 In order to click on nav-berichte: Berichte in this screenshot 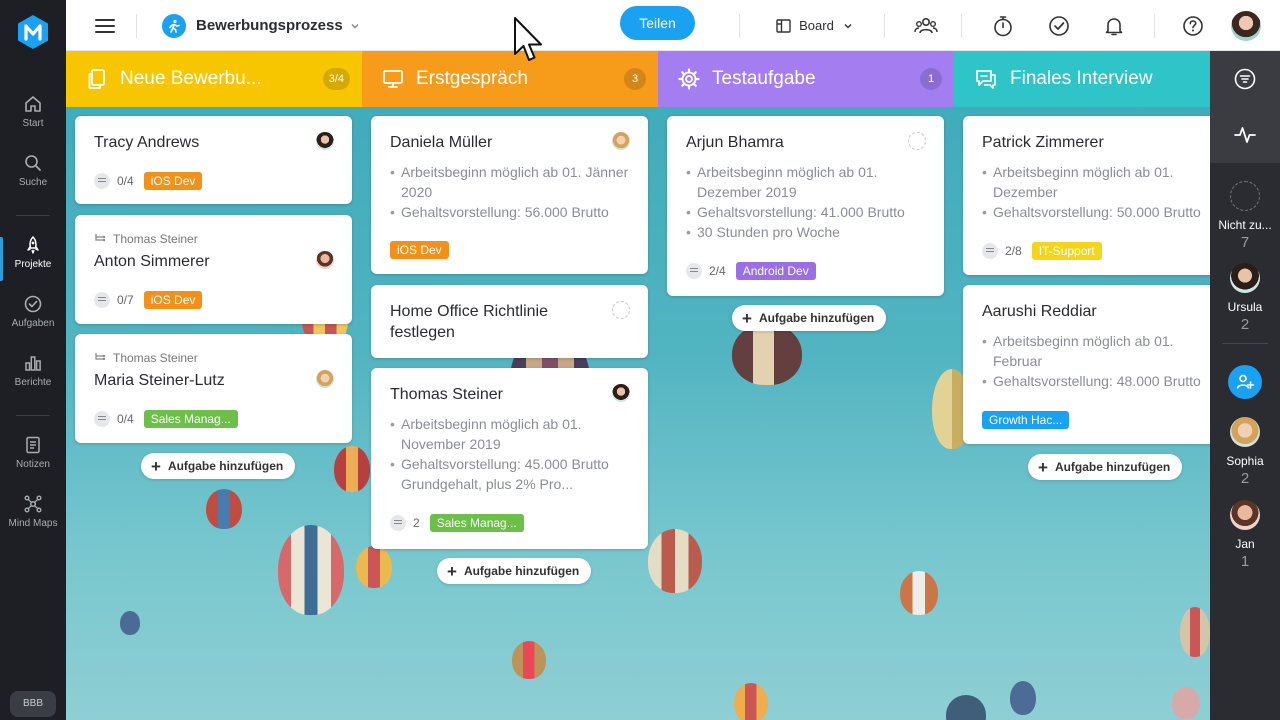, I will do `click(33, 379)`.